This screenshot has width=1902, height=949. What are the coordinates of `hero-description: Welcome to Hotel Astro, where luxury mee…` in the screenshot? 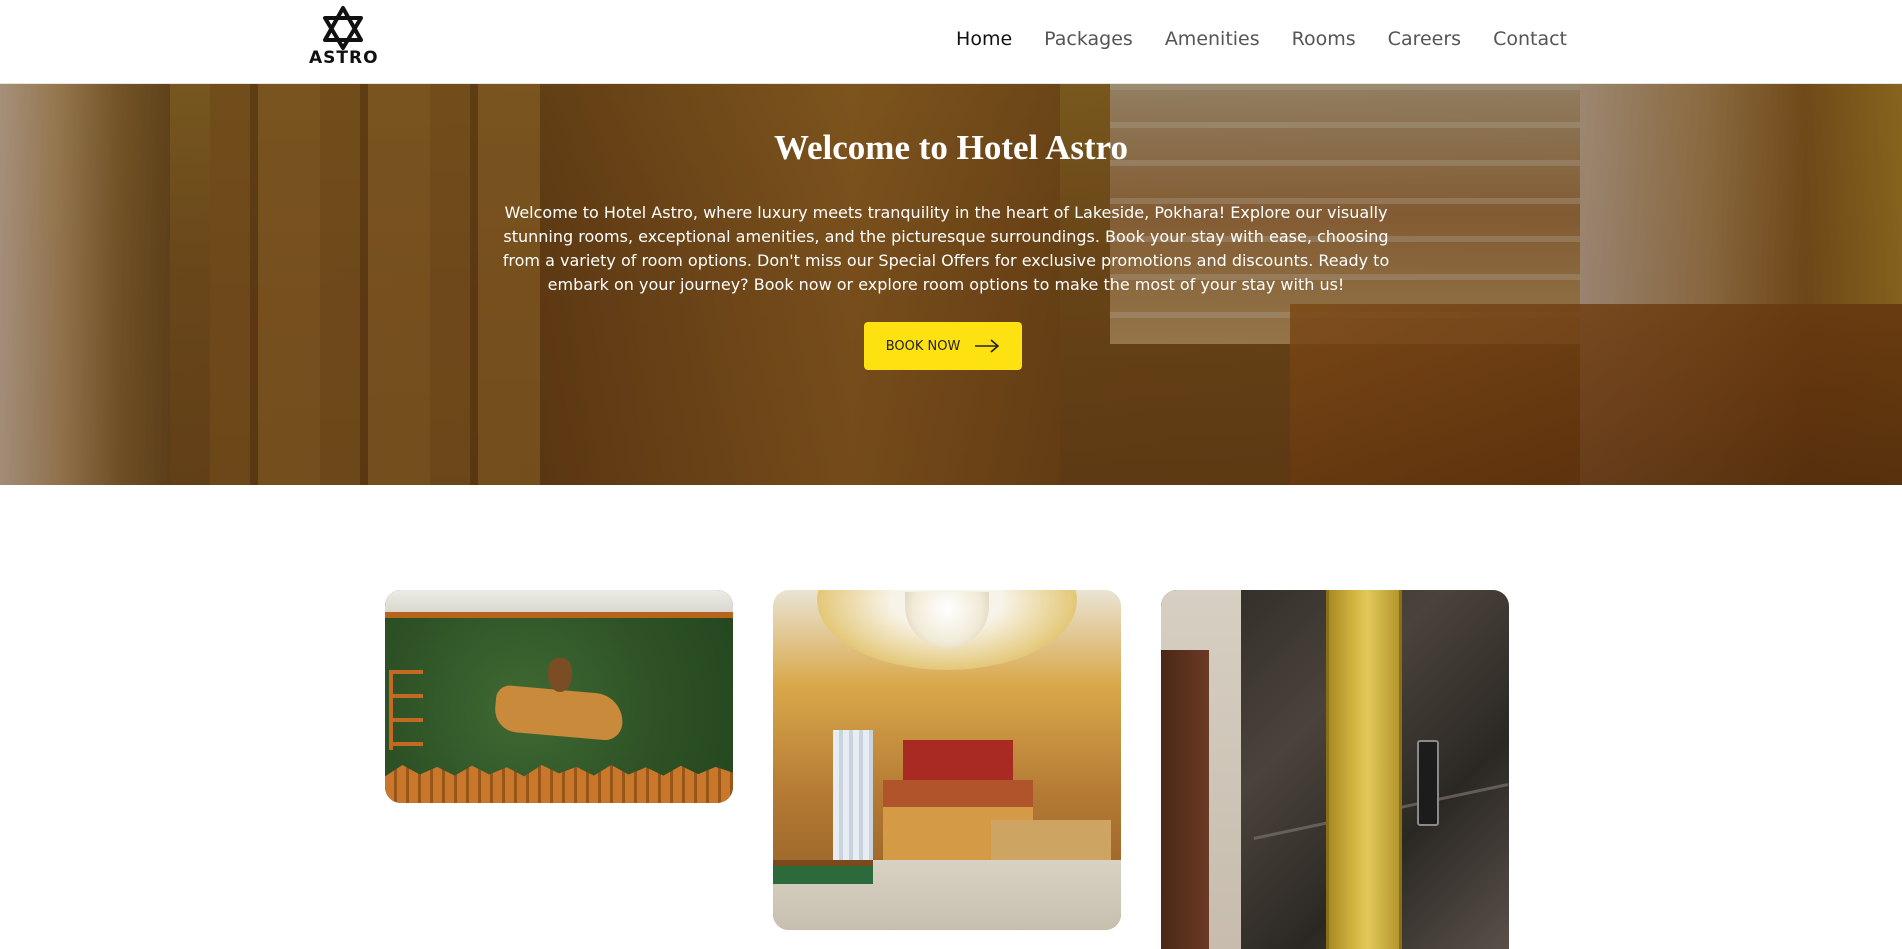 It's located at (946, 248).